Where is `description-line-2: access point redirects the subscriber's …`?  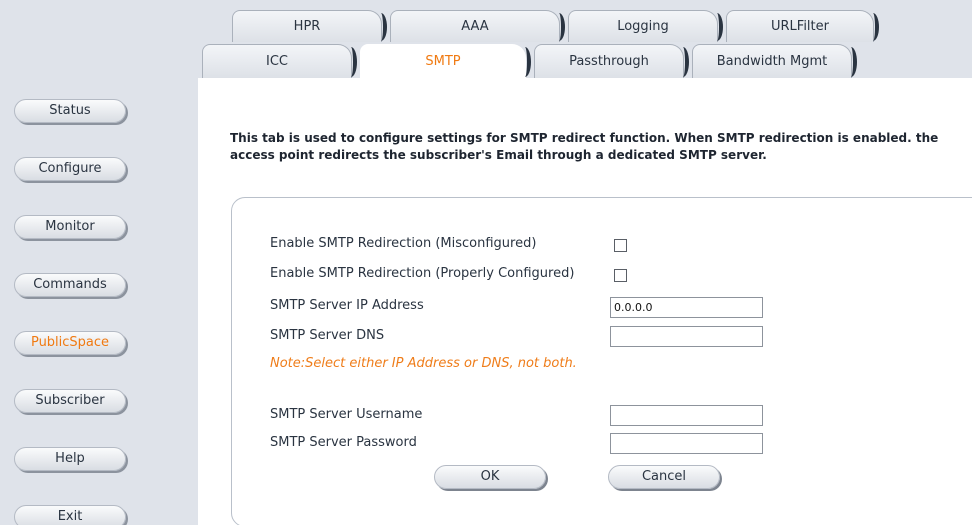
description-line-2: access point redirects the subscriber's … is located at coordinates (498, 155).